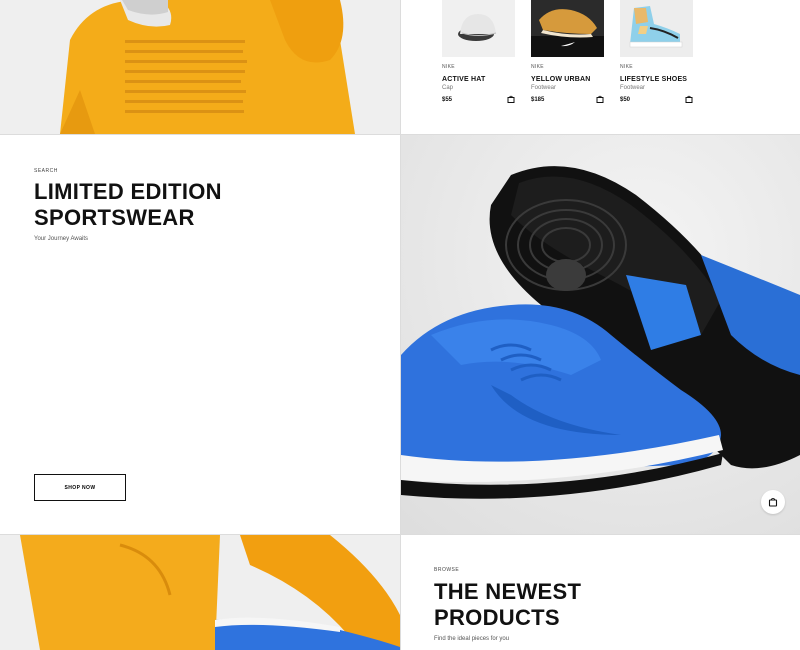 The image size is (800, 650). What do you see at coordinates (538, 100) in the screenshot?
I see `product-price: $185` at bounding box center [538, 100].